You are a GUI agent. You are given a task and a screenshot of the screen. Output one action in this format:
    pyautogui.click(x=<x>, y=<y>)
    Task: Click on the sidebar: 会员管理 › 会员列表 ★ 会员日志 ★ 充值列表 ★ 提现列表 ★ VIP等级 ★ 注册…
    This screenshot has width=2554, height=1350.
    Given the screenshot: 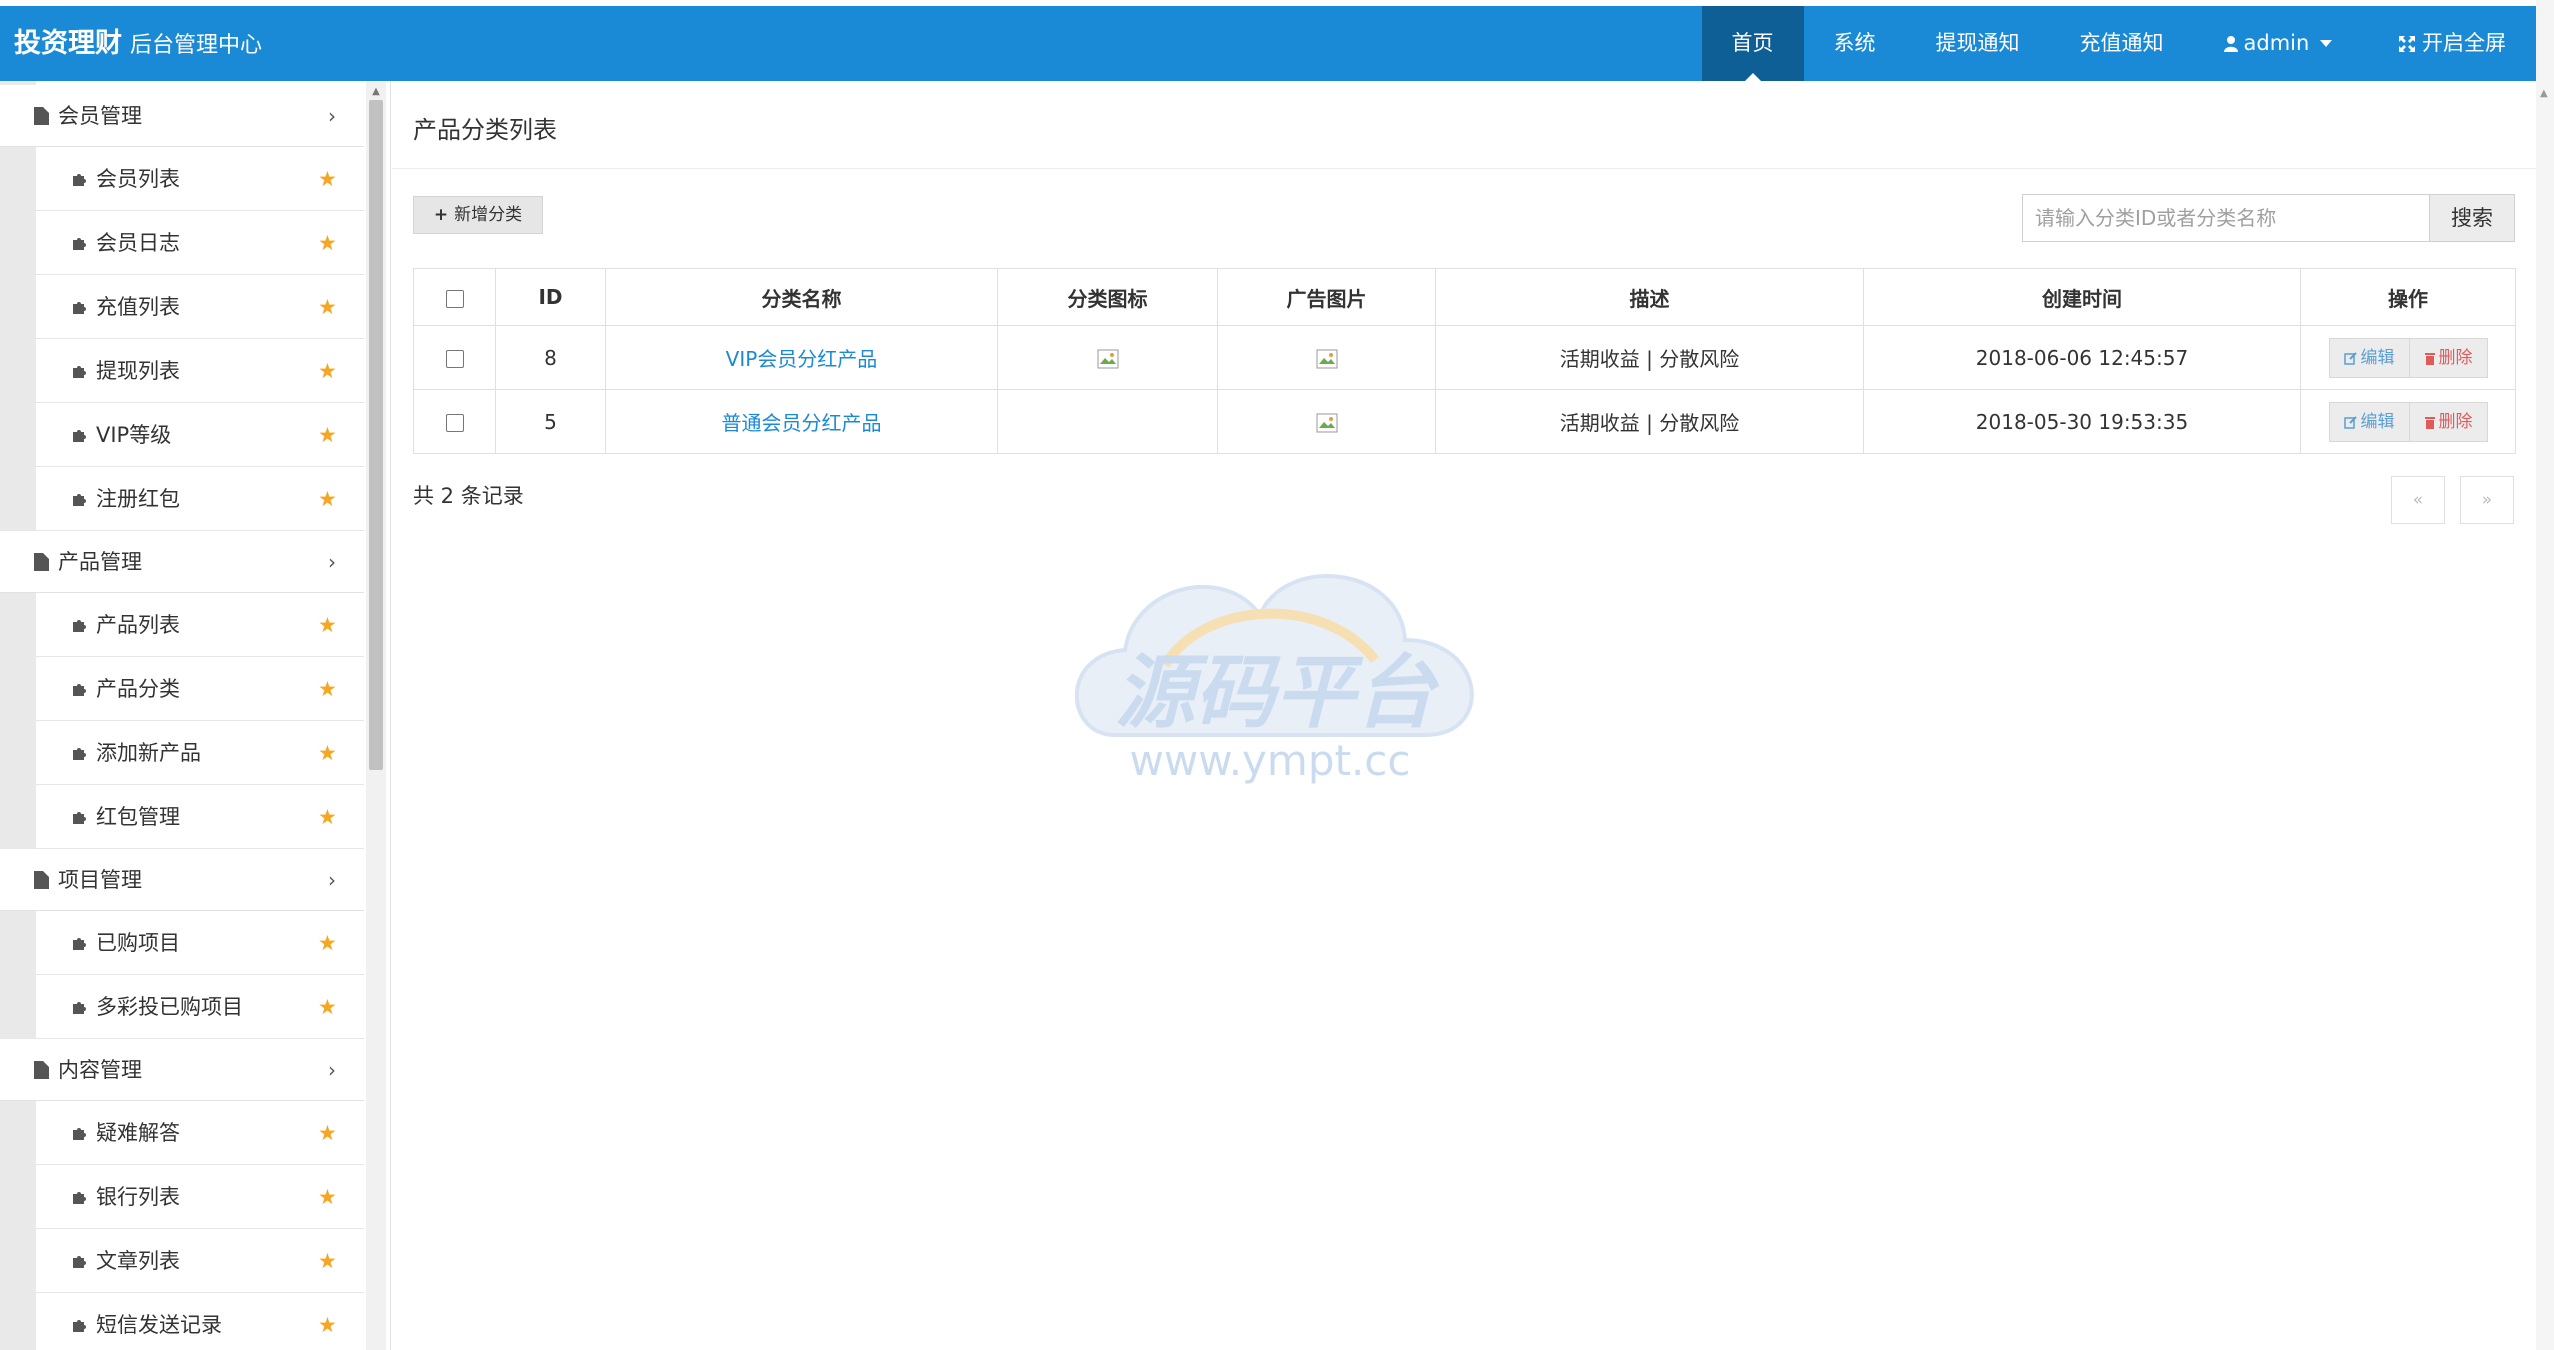 What is the action you would take?
    pyautogui.click(x=182, y=715)
    